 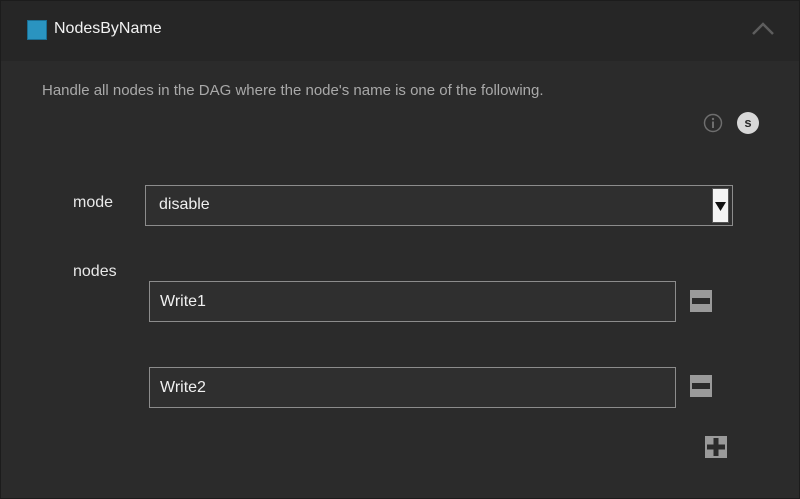 I want to click on triangle-down-icon, so click(x=720, y=206).